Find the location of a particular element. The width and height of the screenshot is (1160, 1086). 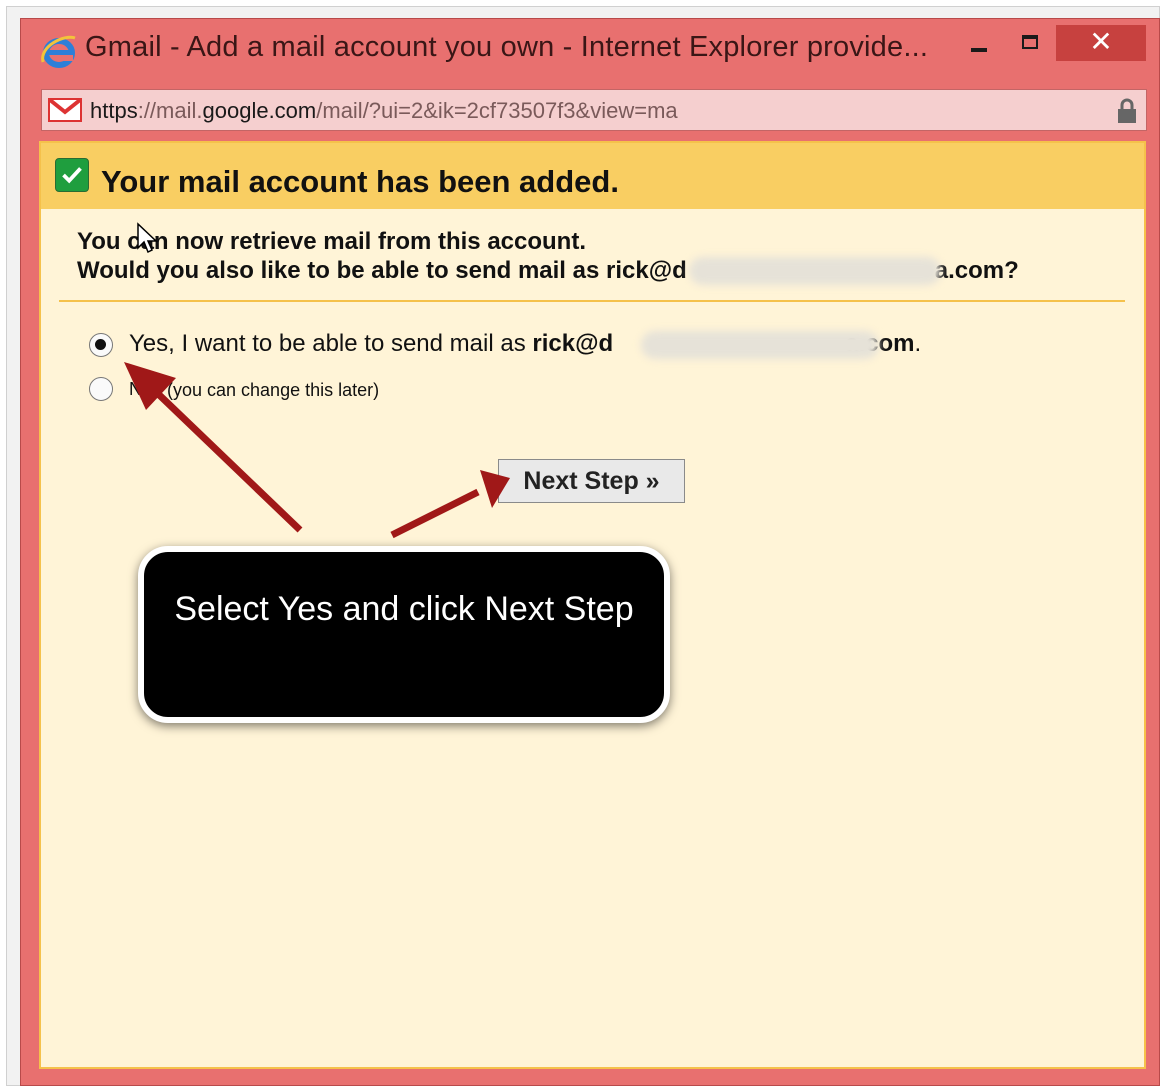

url-domain: google.com is located at coordinates (259, 110).